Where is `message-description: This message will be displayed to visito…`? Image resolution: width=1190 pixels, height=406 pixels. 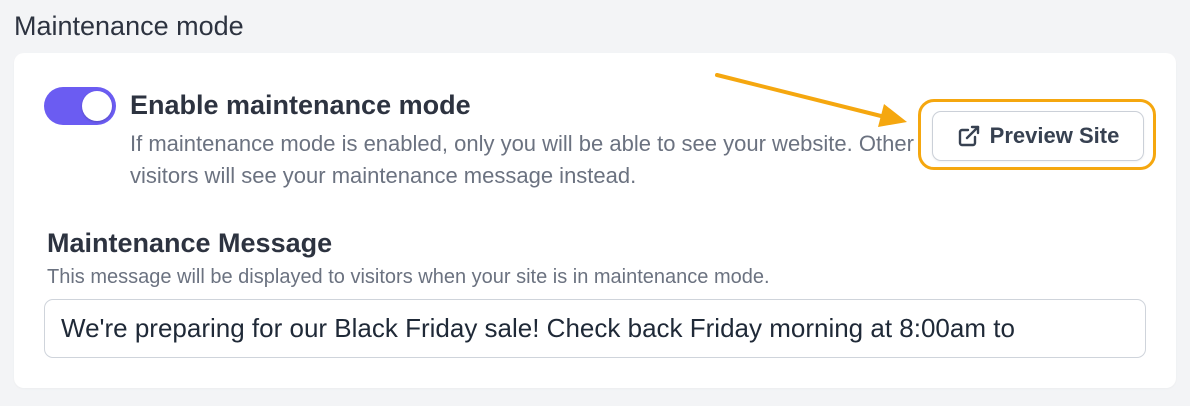 message-description: This message will be displayed to visito… is located at coordinates (408, 277).